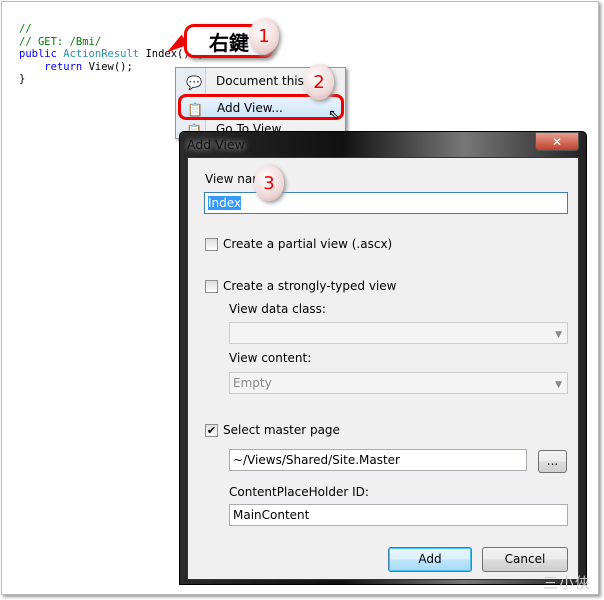  I want to click on view-data-class-label: View data class:, so click(277, 309).